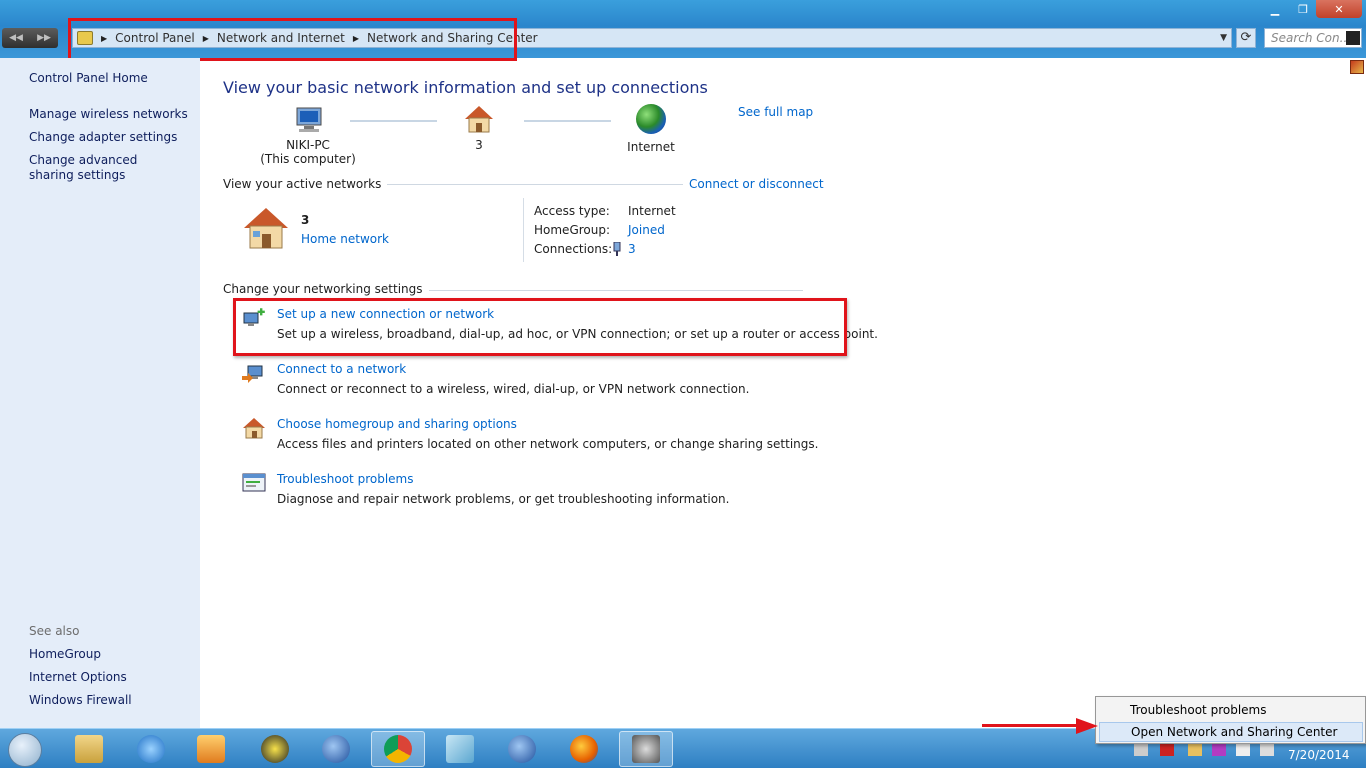 This screenshot has height=768, width=1366. I want to click on maximize-button: ❐, so click(1303, 9).